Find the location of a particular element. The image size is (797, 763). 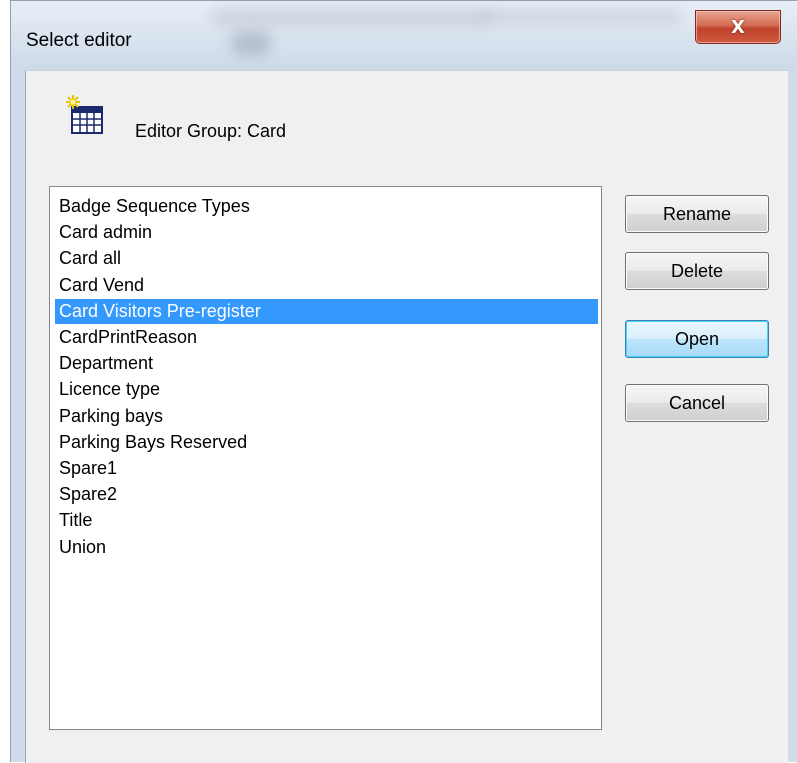

list-item: Card all is located at coordinates (326, 258).